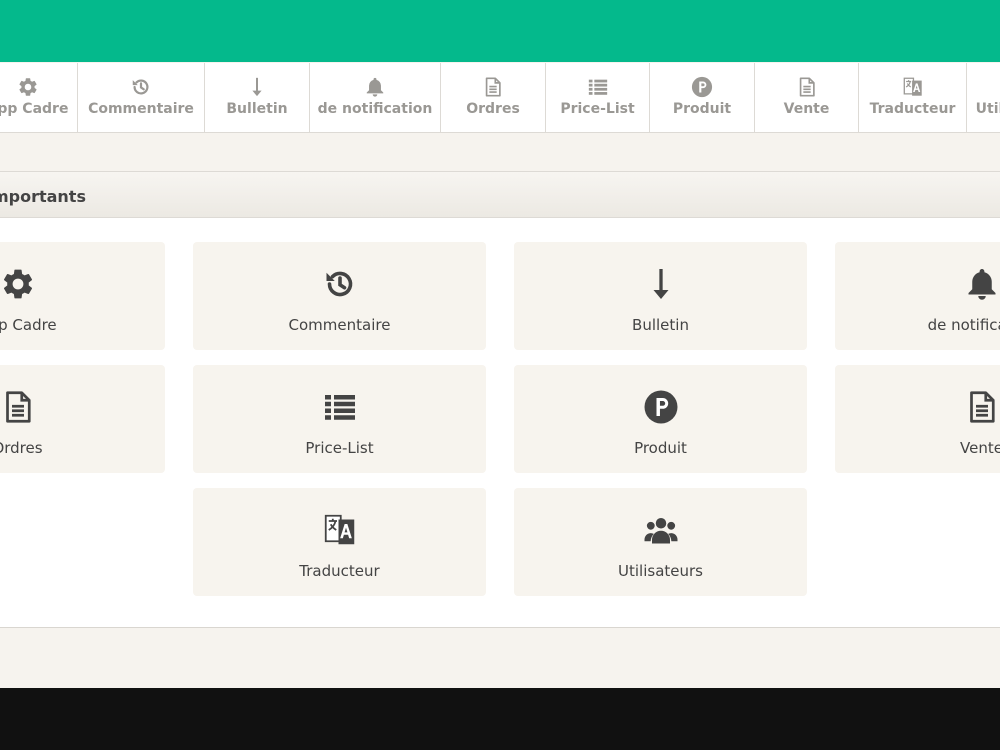 The height and width of the screenshot is (750, 1000). I want to click on tile-label: Utilisateurs, so click(660, 571).